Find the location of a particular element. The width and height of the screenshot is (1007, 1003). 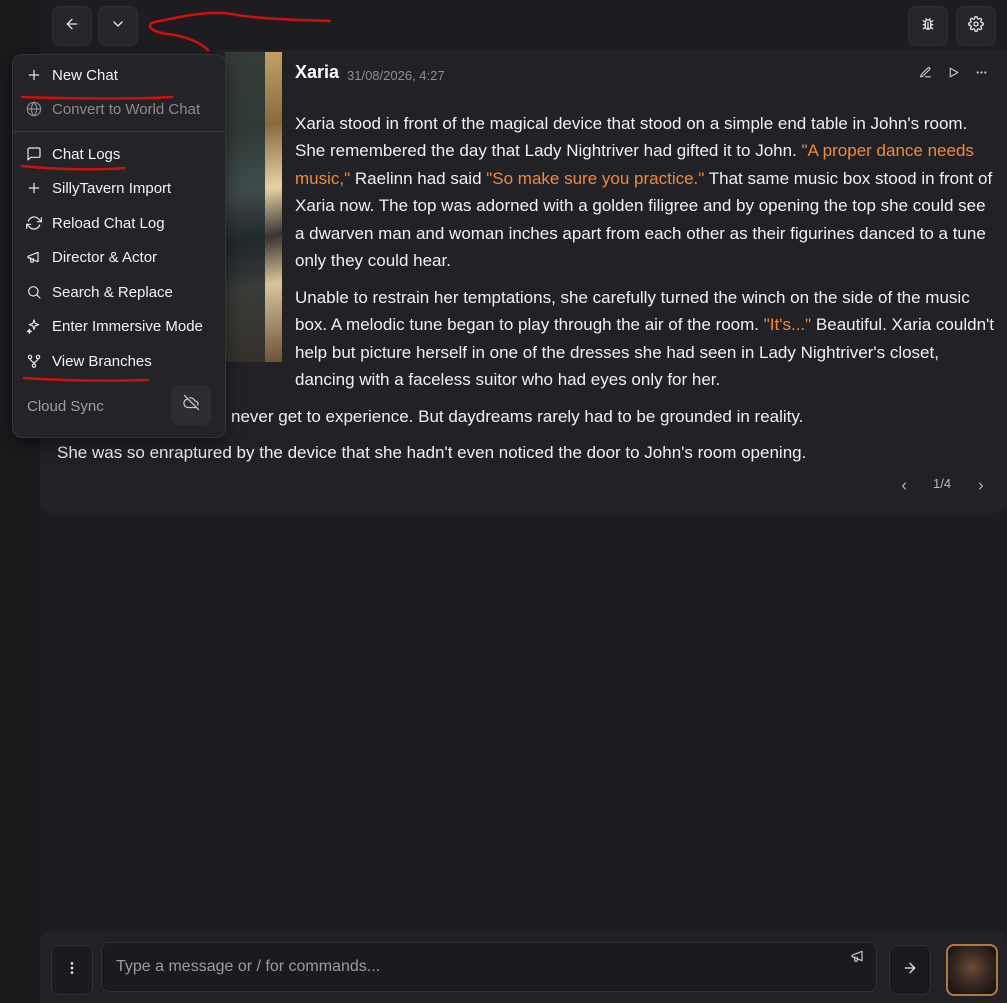

dialogue-quote: "So make sure you practice." is located at coordinates (595, 178).